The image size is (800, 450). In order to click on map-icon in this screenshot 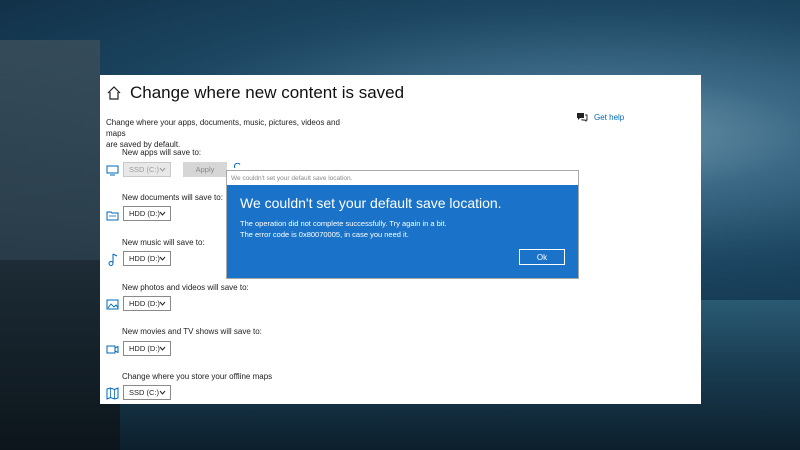, I will do `click(112, 393)`.